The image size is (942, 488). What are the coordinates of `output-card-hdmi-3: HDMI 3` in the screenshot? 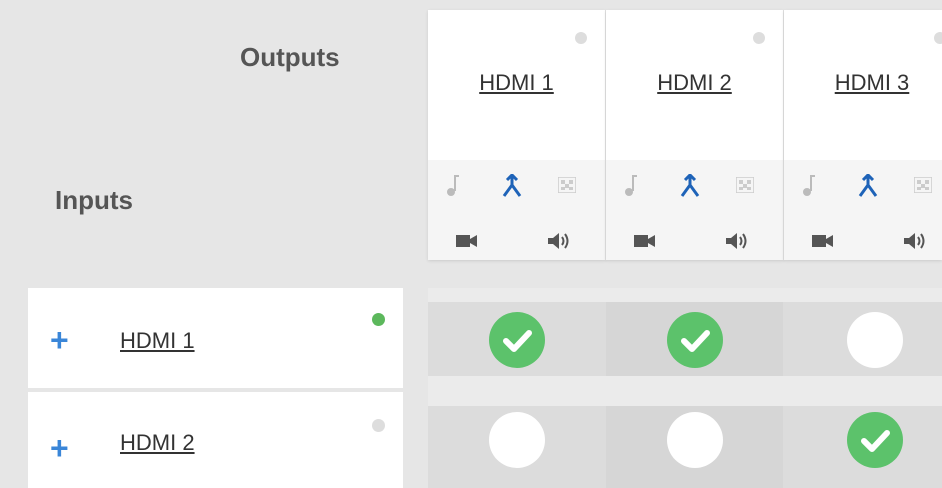 It's located at (863, 135).